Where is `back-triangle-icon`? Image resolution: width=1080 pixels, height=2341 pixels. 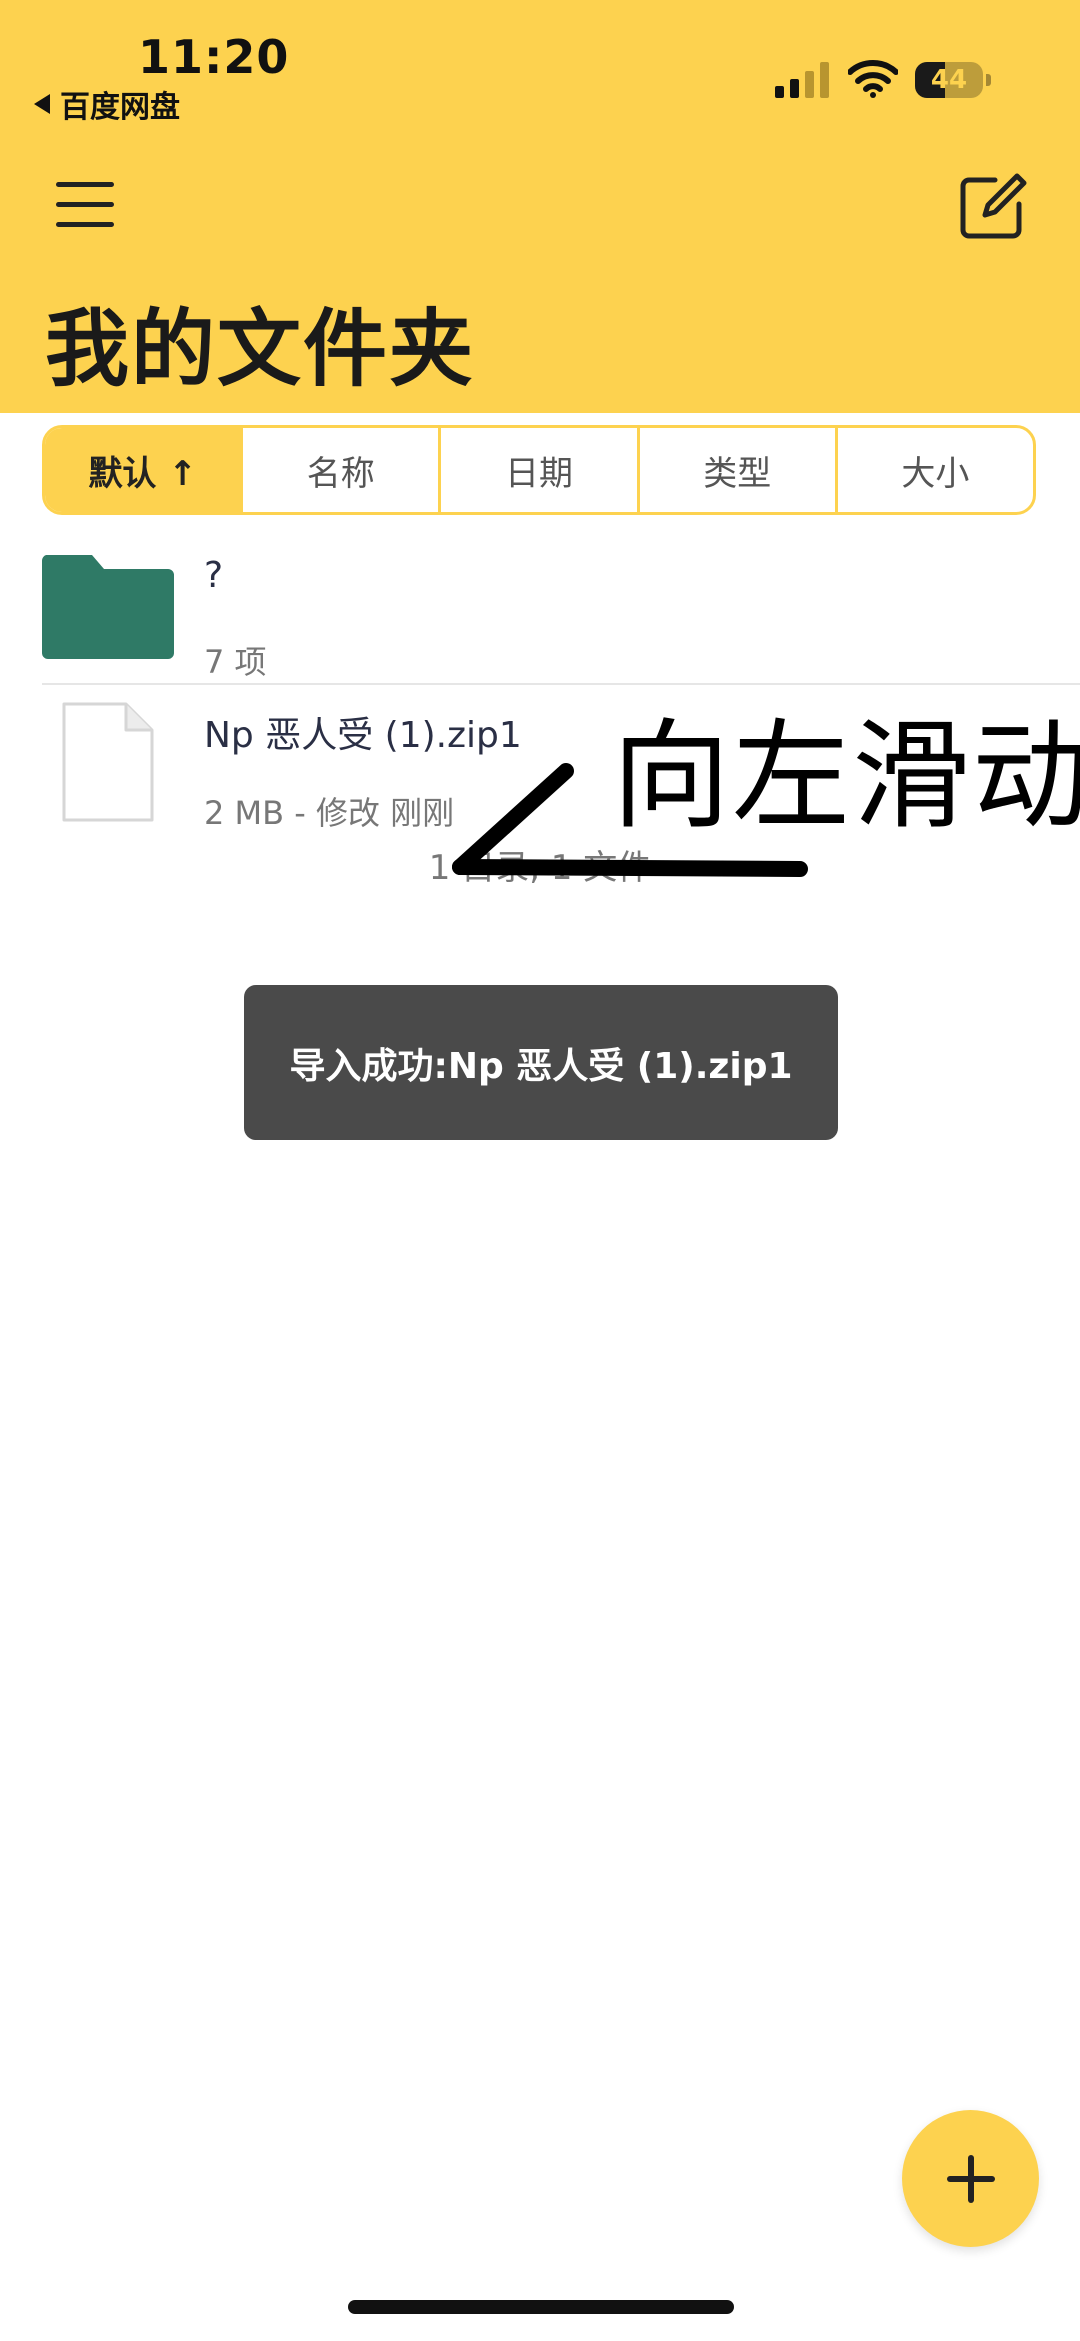
back-triangle-icon is located at coordinates (42, 104).